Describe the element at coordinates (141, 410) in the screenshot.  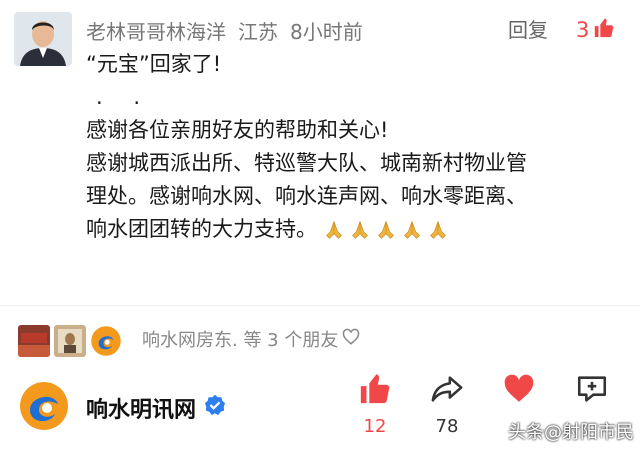
I see `account-name: 响水明讯网` at that location.